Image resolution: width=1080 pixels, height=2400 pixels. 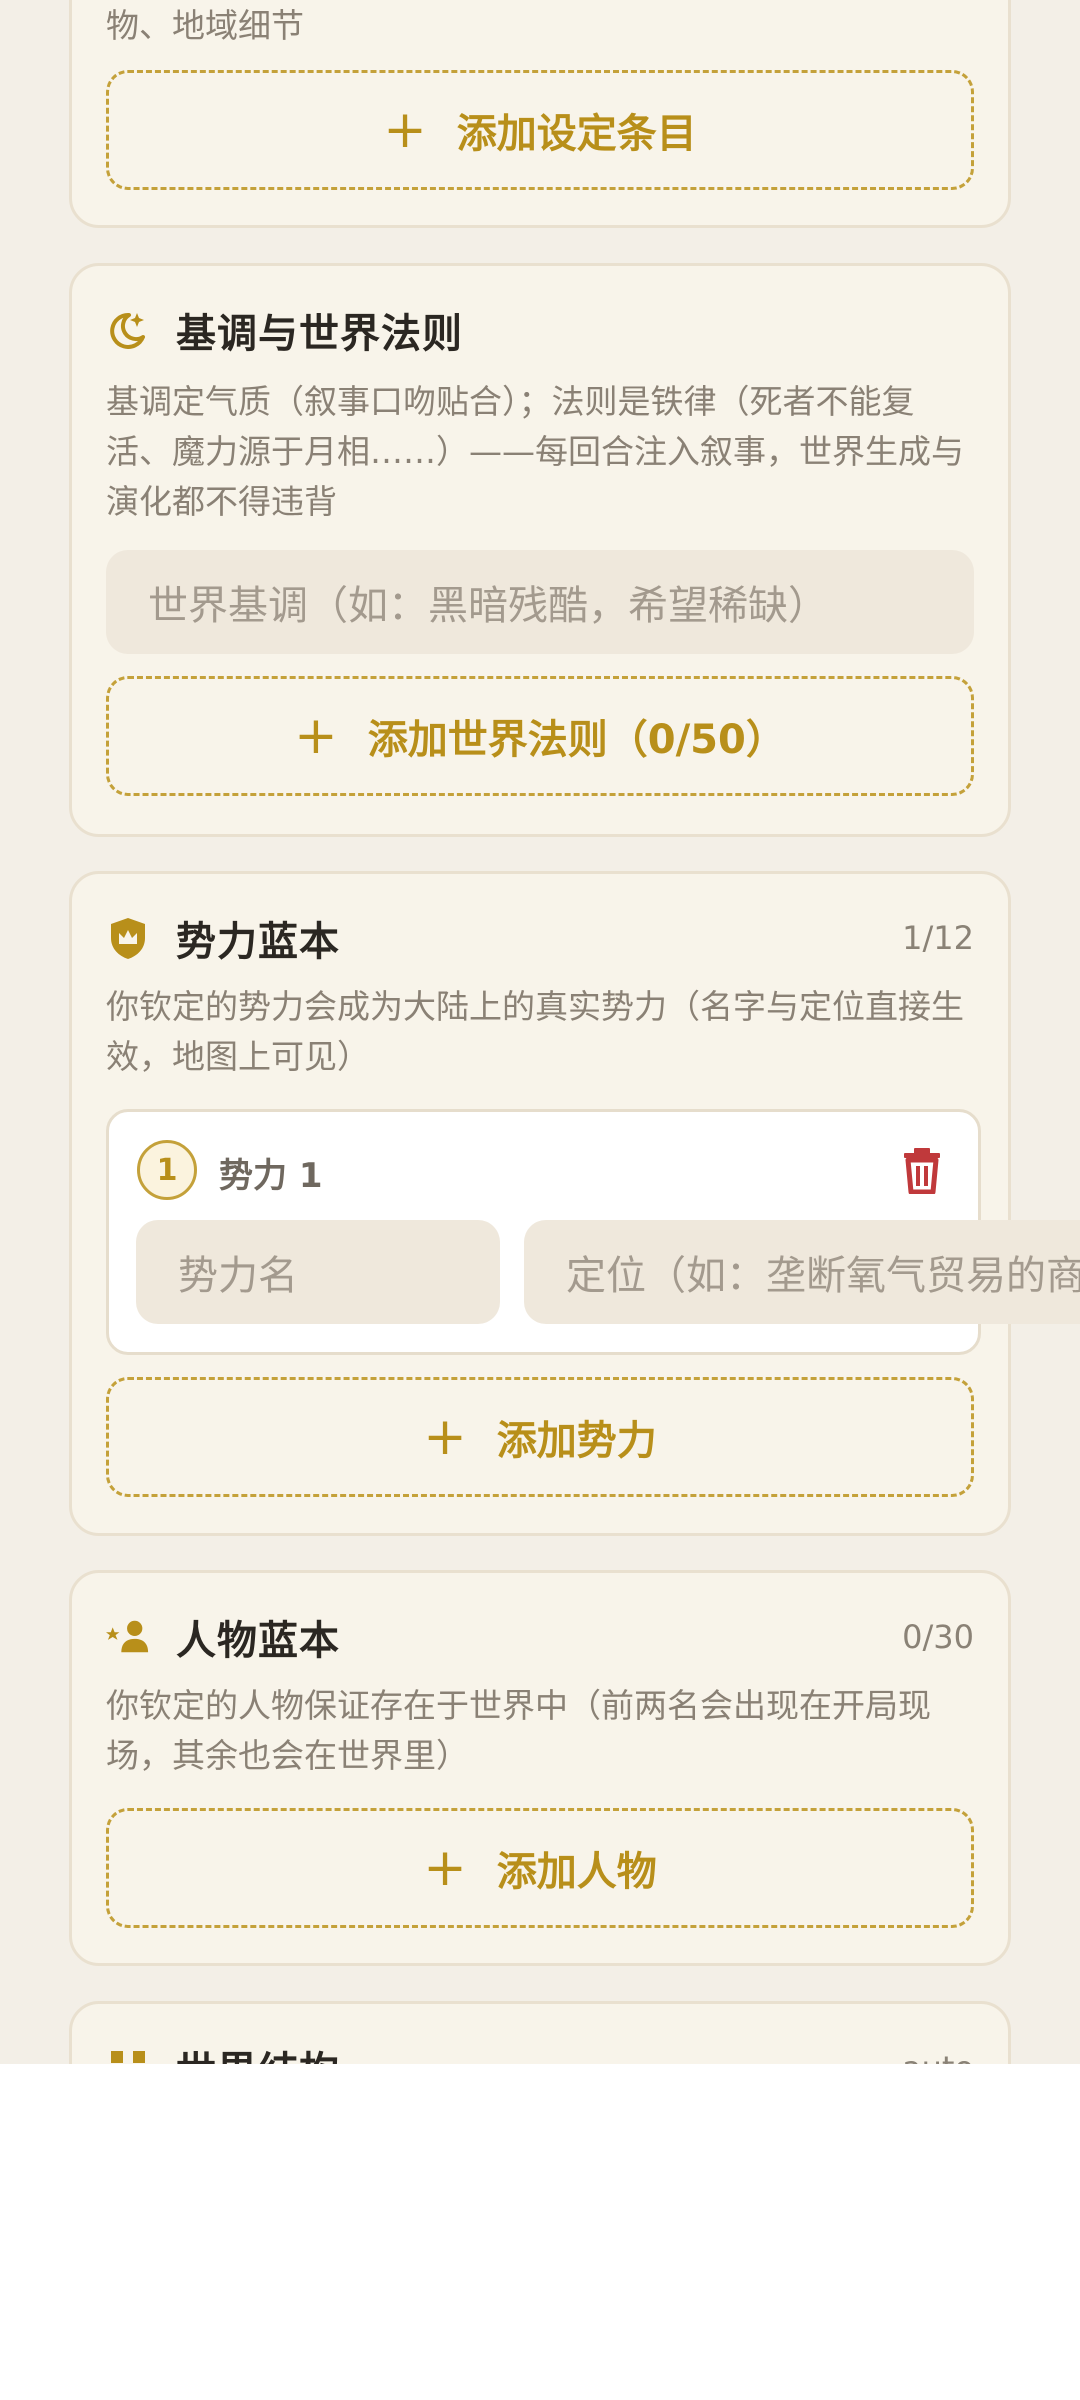 I want to click on character-desc: 你钦定的人物保证存在于世界中（前两名会出现在开局现场，其余也会在世界里）, so click(x=518, y=1730).